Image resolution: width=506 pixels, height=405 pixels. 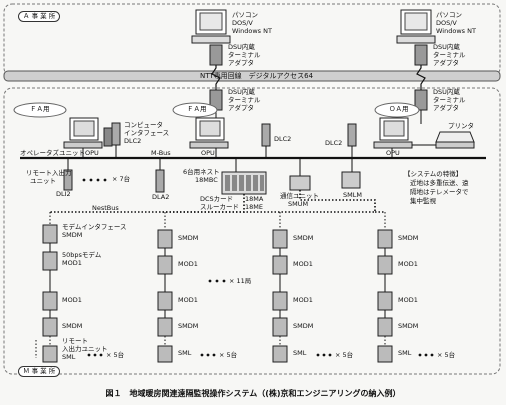 I want to click on figure-caption: 図１ 地域暖房関連遠隔監視操作システム（(株)京和エンジニアリングの納入例）, so click(x=253, y=393).